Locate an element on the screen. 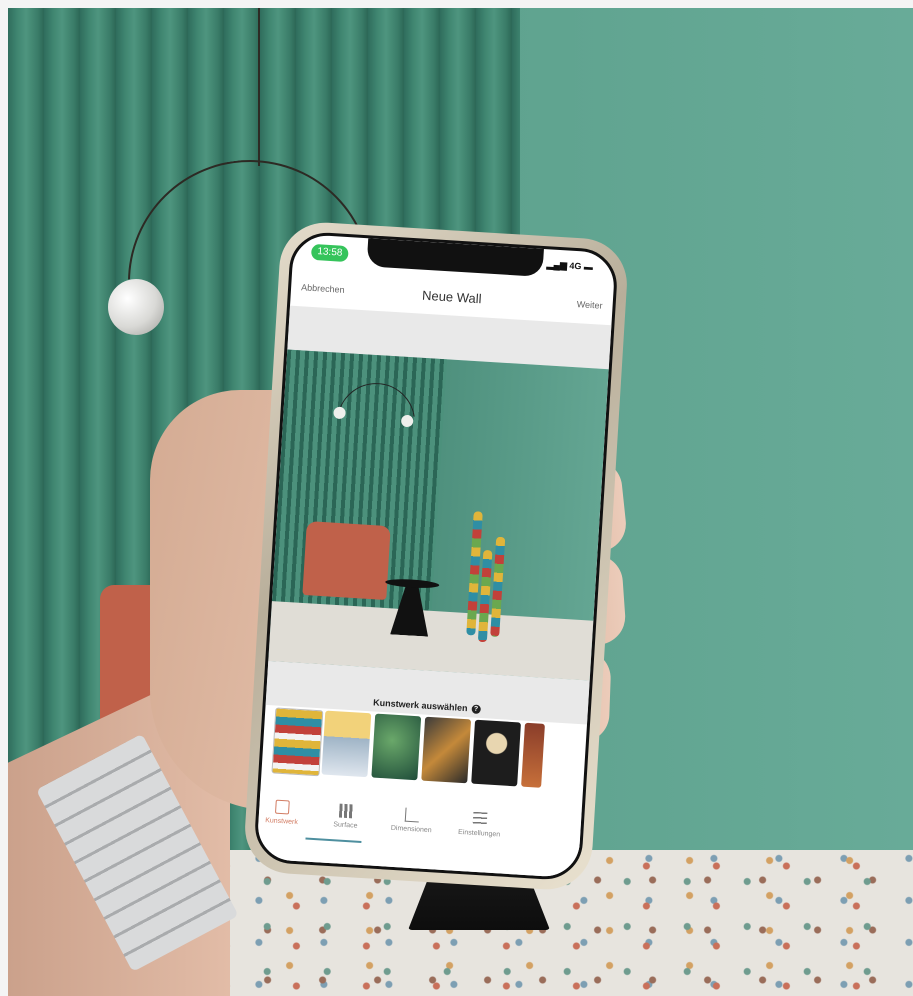 The height and width of the screenshot is (996, 913). preview-armchair is located at coordinates (346, 561).